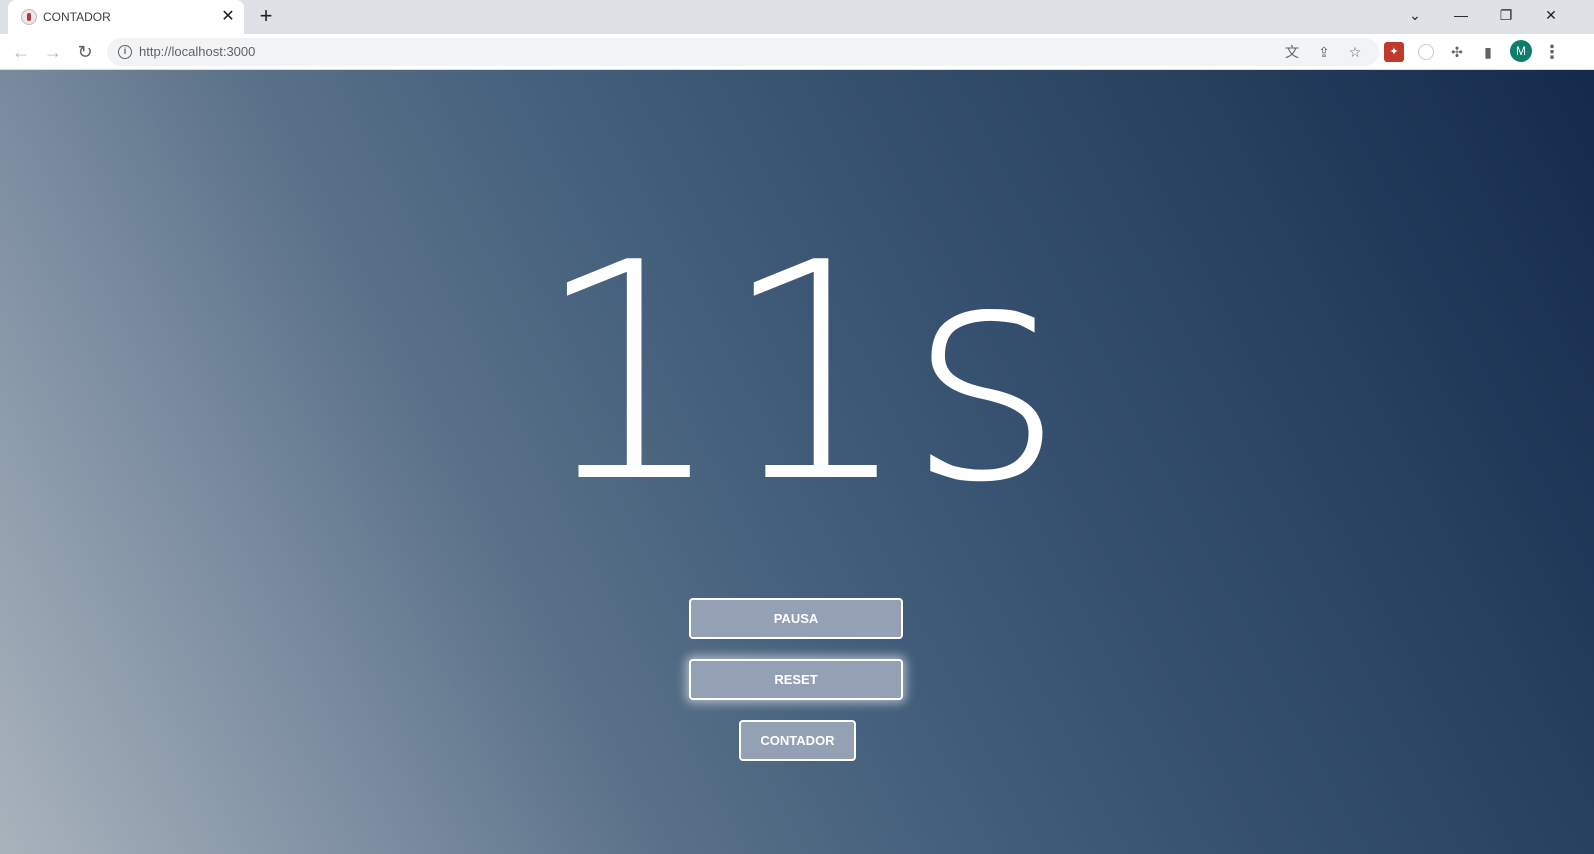 This screenshot has width=1594, height=854. Describe the element at coordinates (797, 17) in the screenshot. I see `browser-tabstrip: CONTADOR ✕ + ⌄ — ❐ ✕` at that location.